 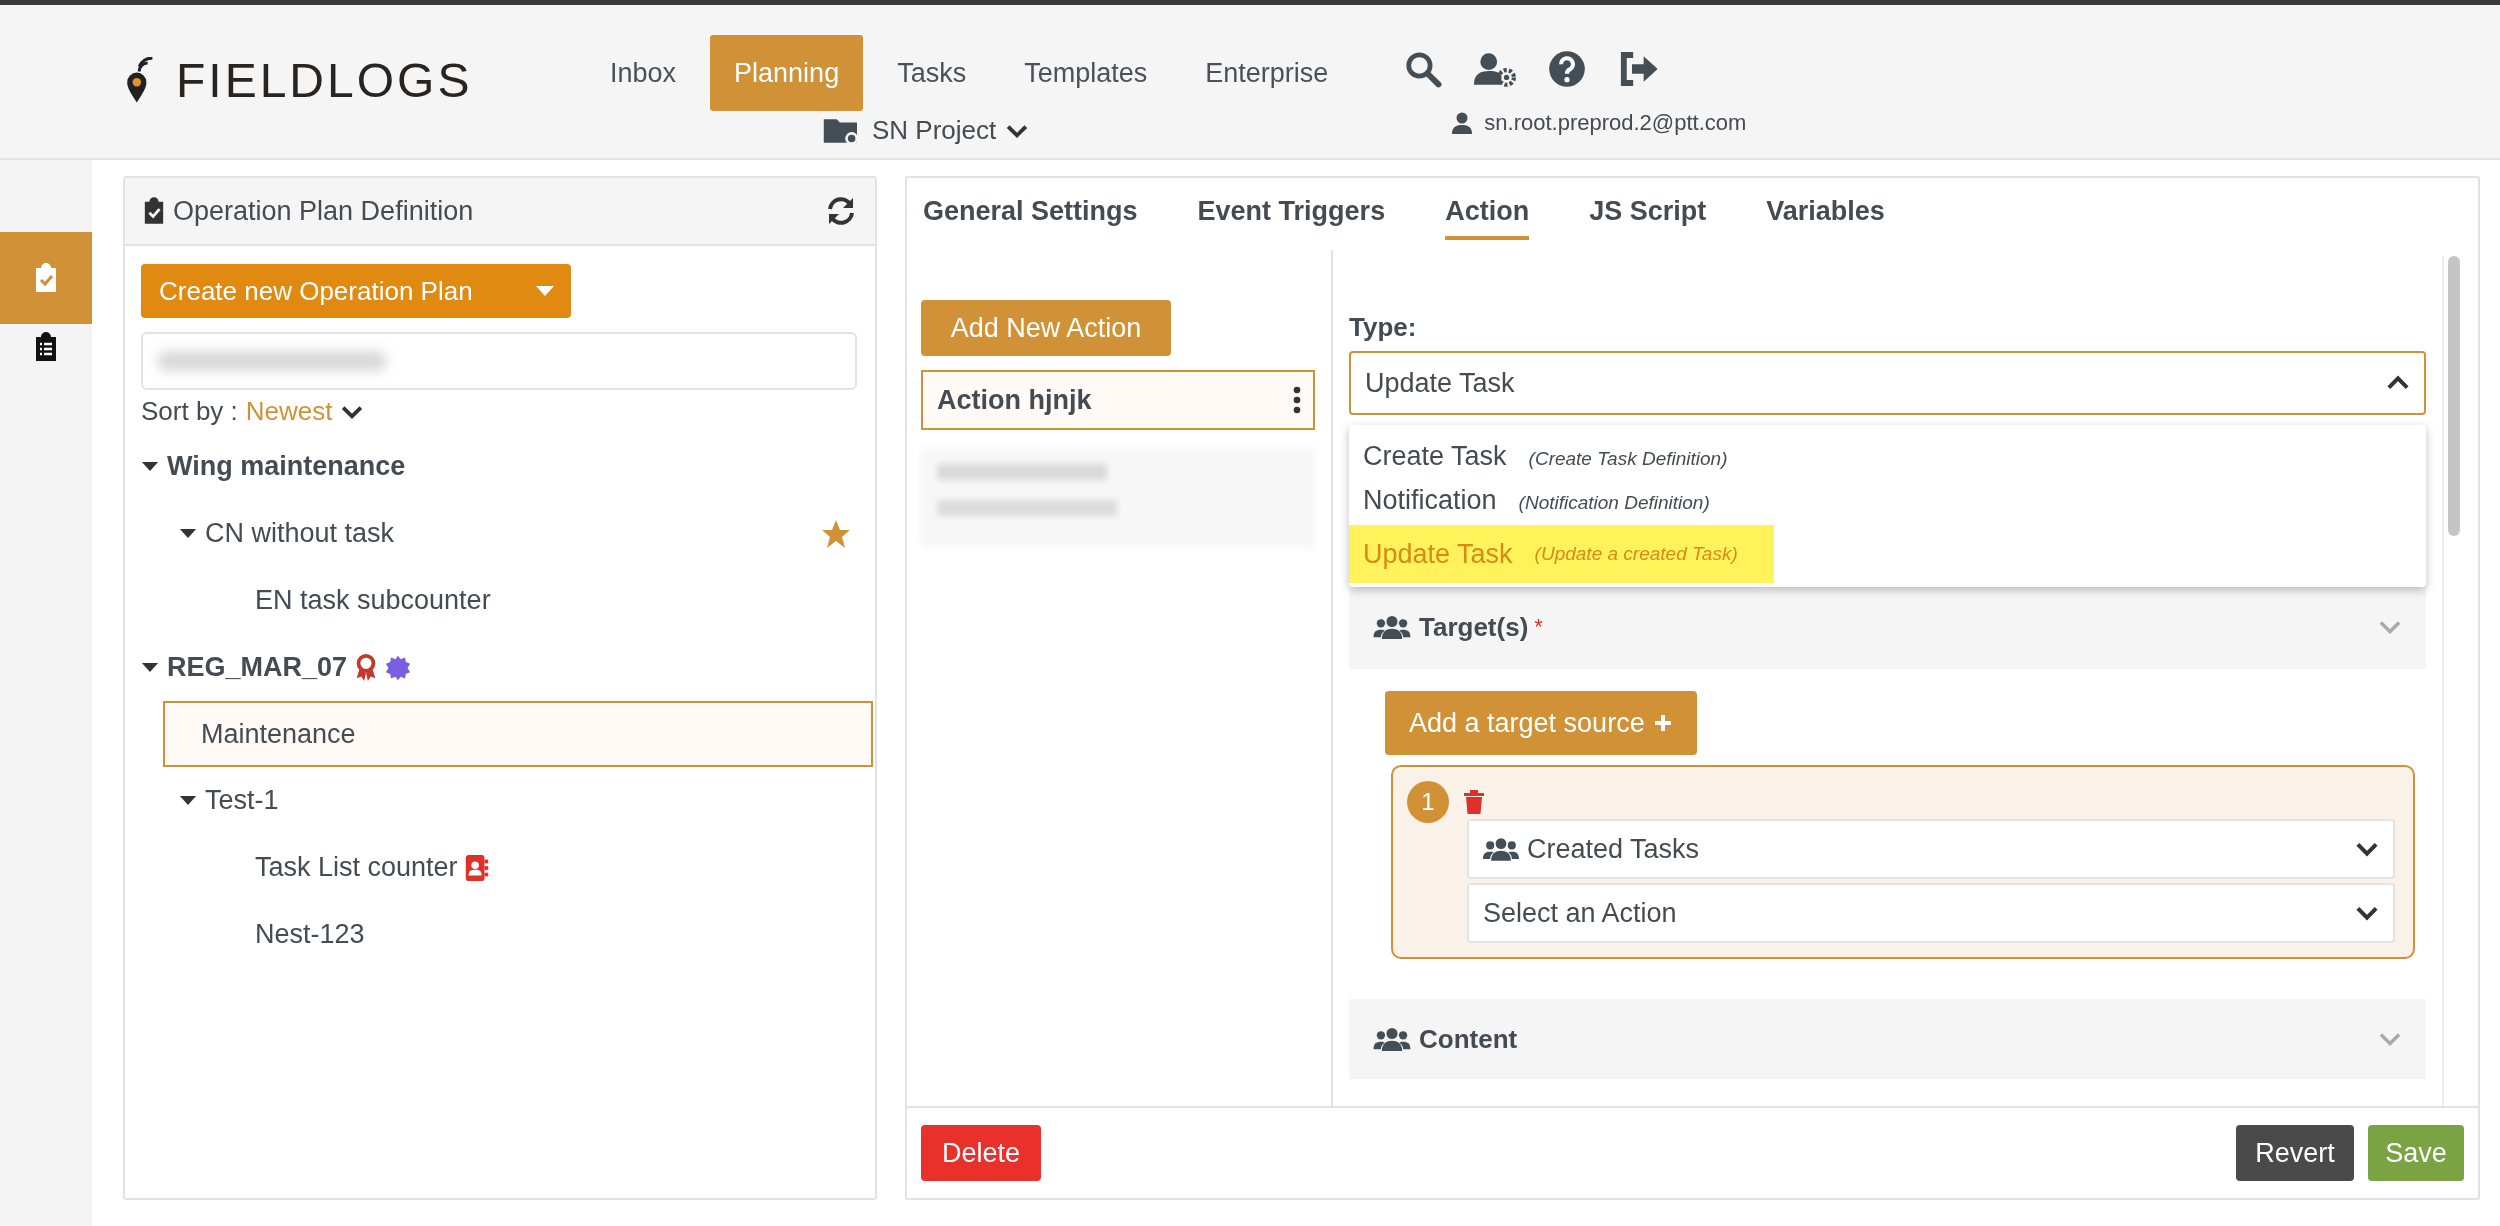 What do you see at coordinates (1474, 802) in the screenshot?
I see `trash-icon` at bounding box center [1474, 802].